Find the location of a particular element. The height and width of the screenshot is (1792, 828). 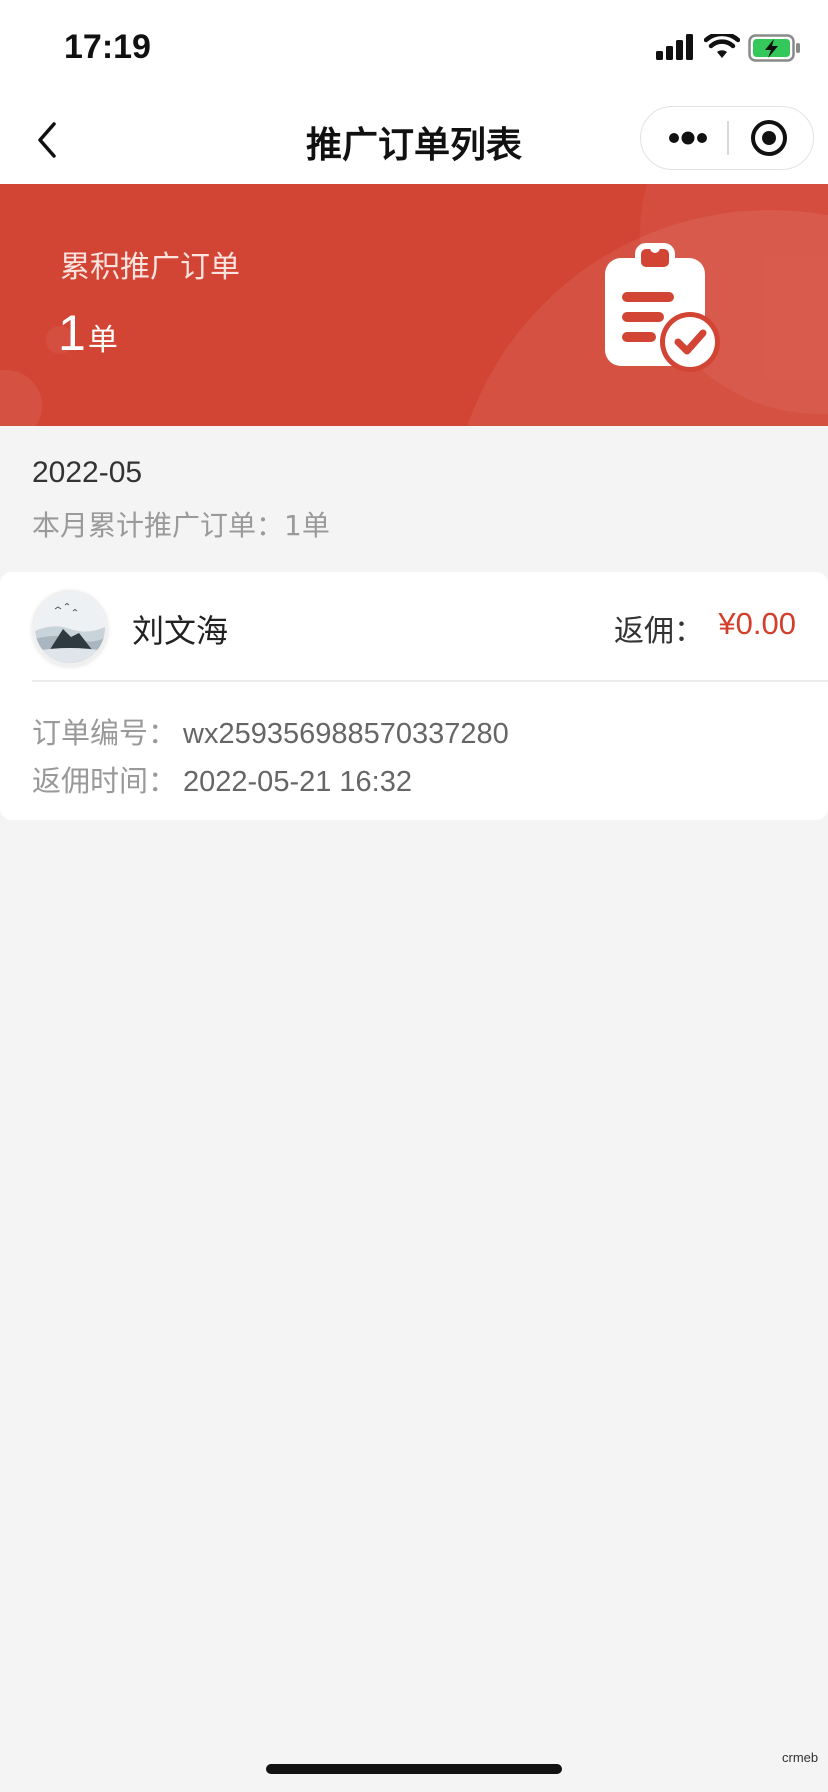

rebate-time-row: 返佣时间： 2022-05-21 16:32 is located at coordinates (222, 779).